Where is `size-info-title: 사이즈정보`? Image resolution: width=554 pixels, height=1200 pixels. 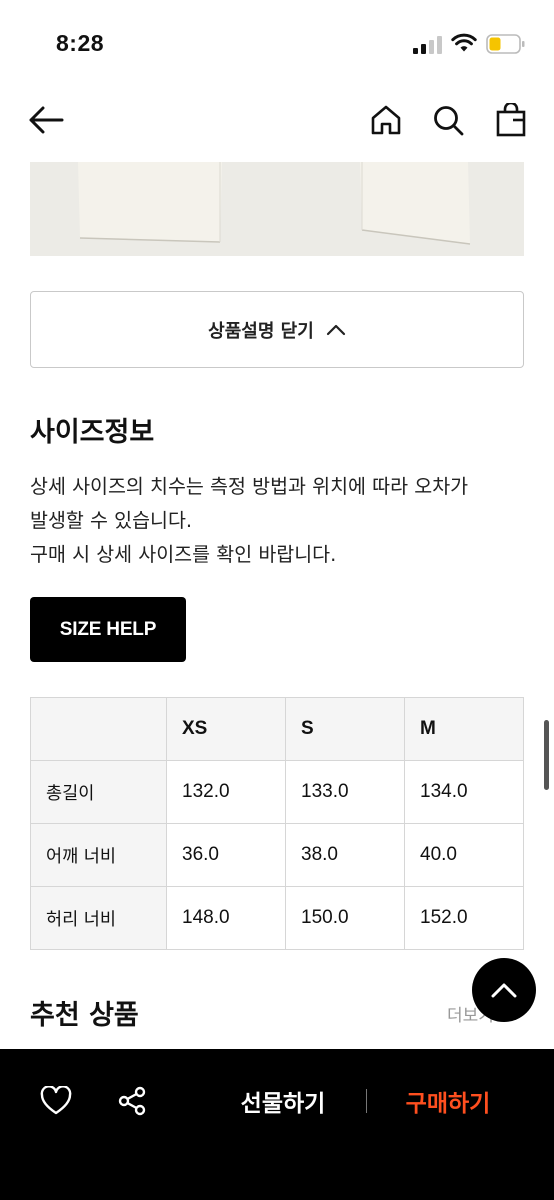
size-info-title: 사이즈정보 is located at coordinates (92, 432).